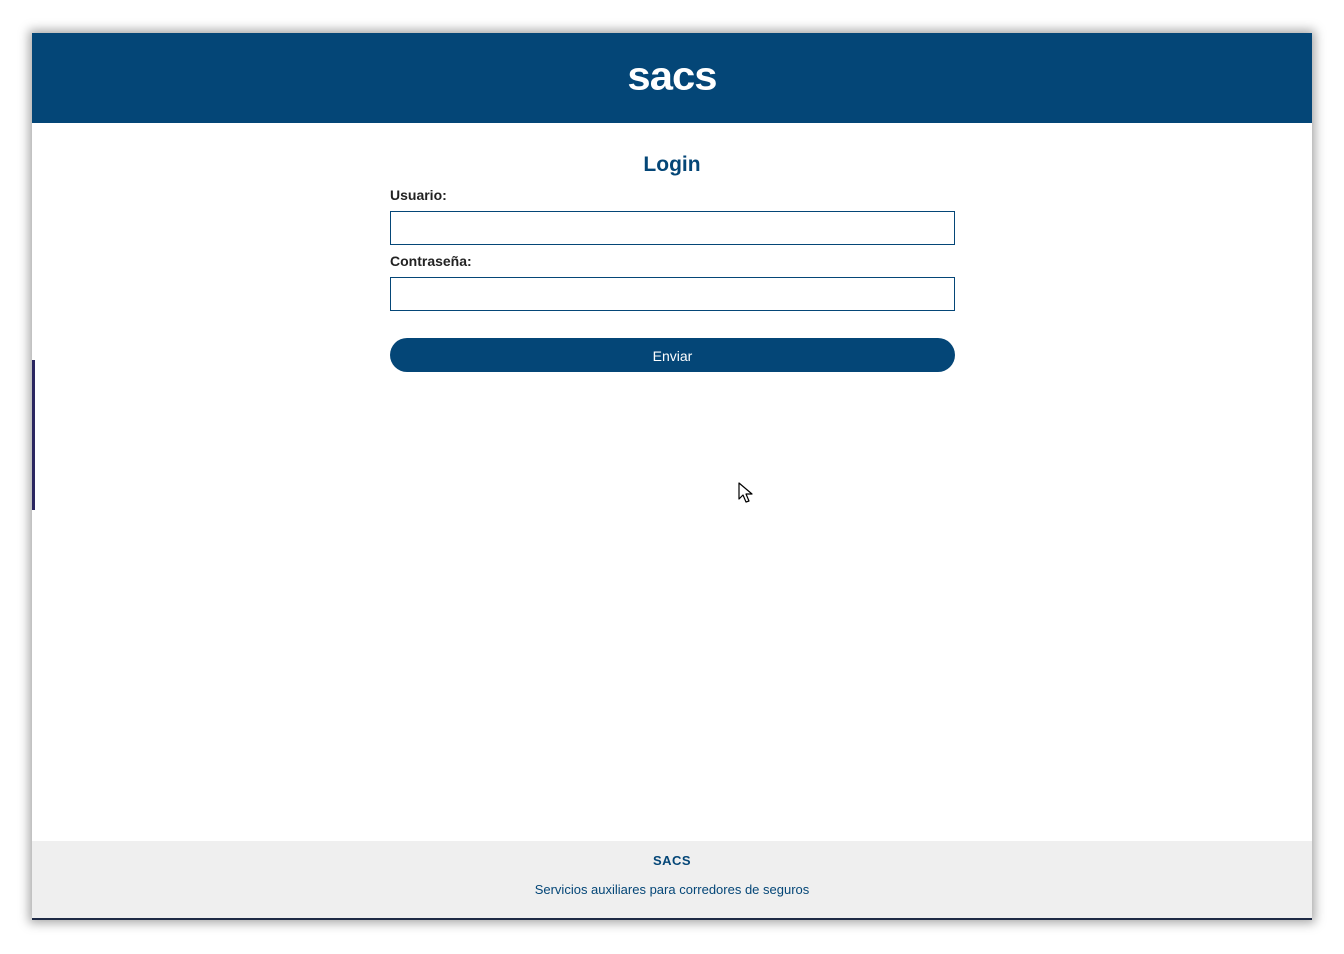  I want to click on login-form: Usuario: Contraseña: Enviar, so click(672, 279).